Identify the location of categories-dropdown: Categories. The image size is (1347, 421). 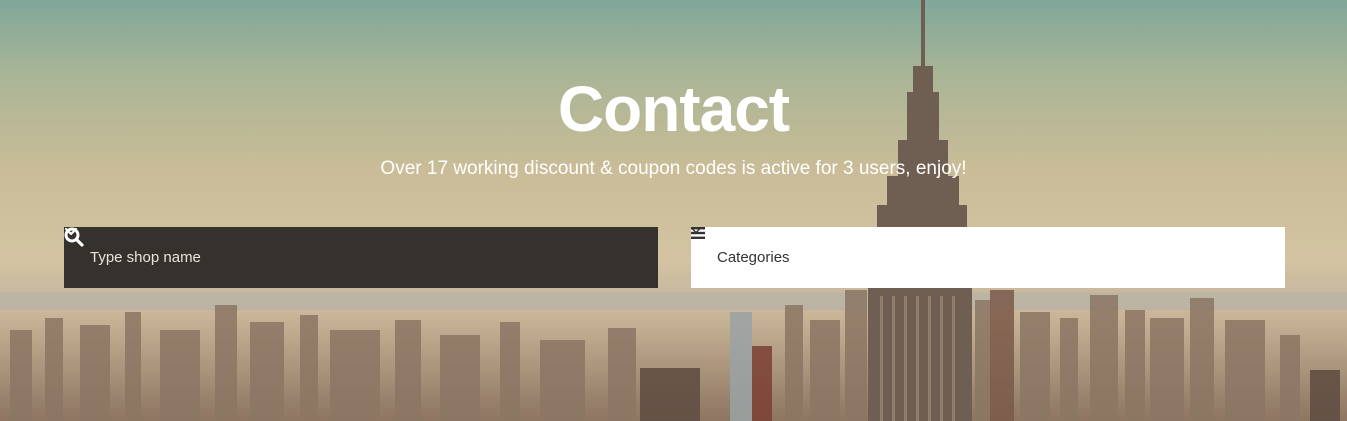
(988, 257).